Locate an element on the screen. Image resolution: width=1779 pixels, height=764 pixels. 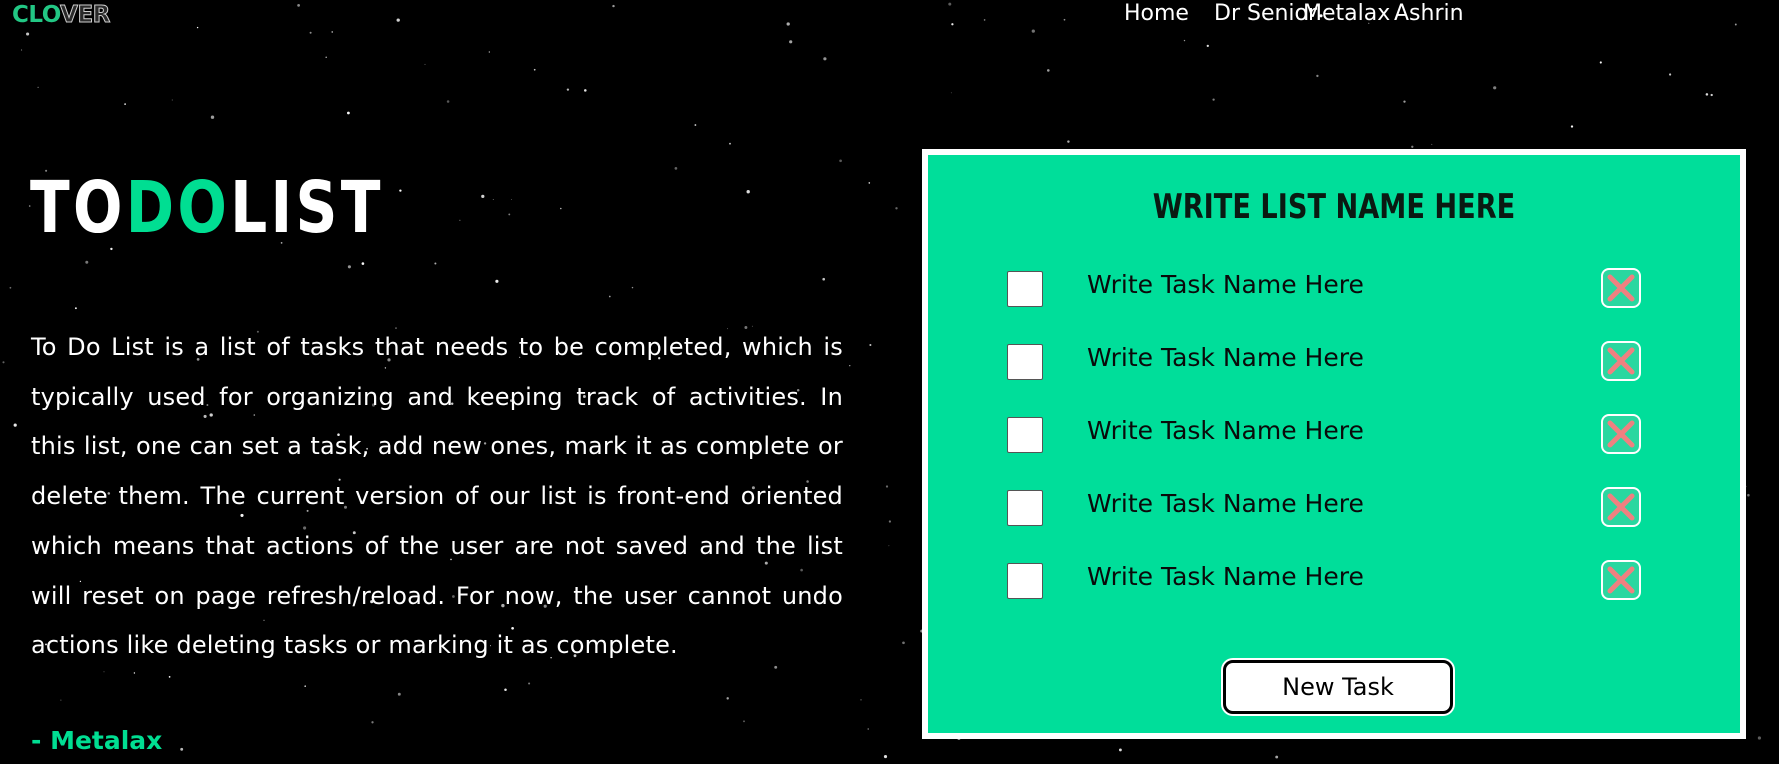
nav-item-metalax: Metalax is located at coordinates (1346, 13).